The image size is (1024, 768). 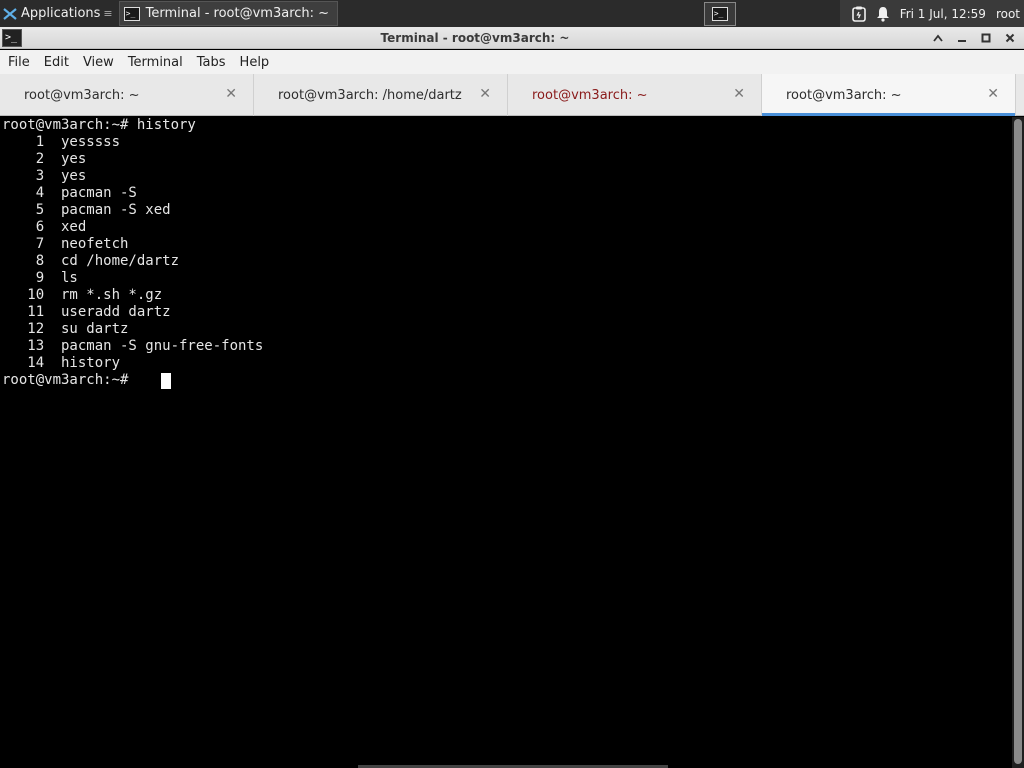 What do you see at coordinates (44, 159) in the screenshot?
I see `terminal-line: 2 yes` at bounding box center [44, 159].